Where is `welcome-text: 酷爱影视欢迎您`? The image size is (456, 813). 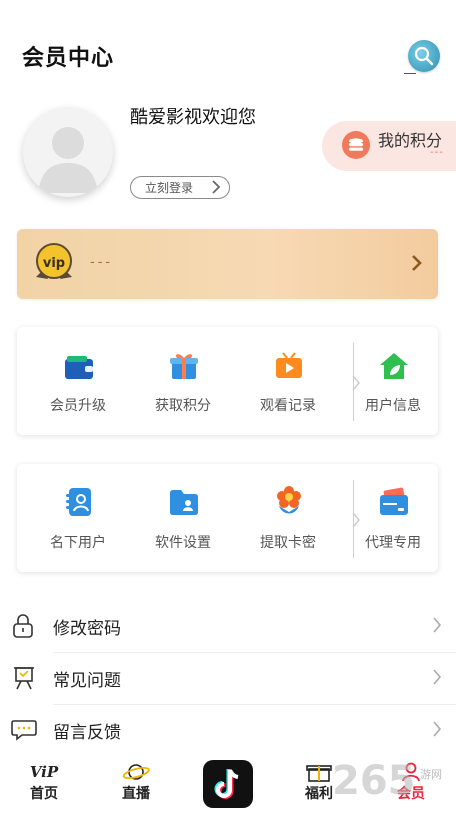
welcome-text: 酷爱影视欢迎您 is located at coordinates (193, 117).